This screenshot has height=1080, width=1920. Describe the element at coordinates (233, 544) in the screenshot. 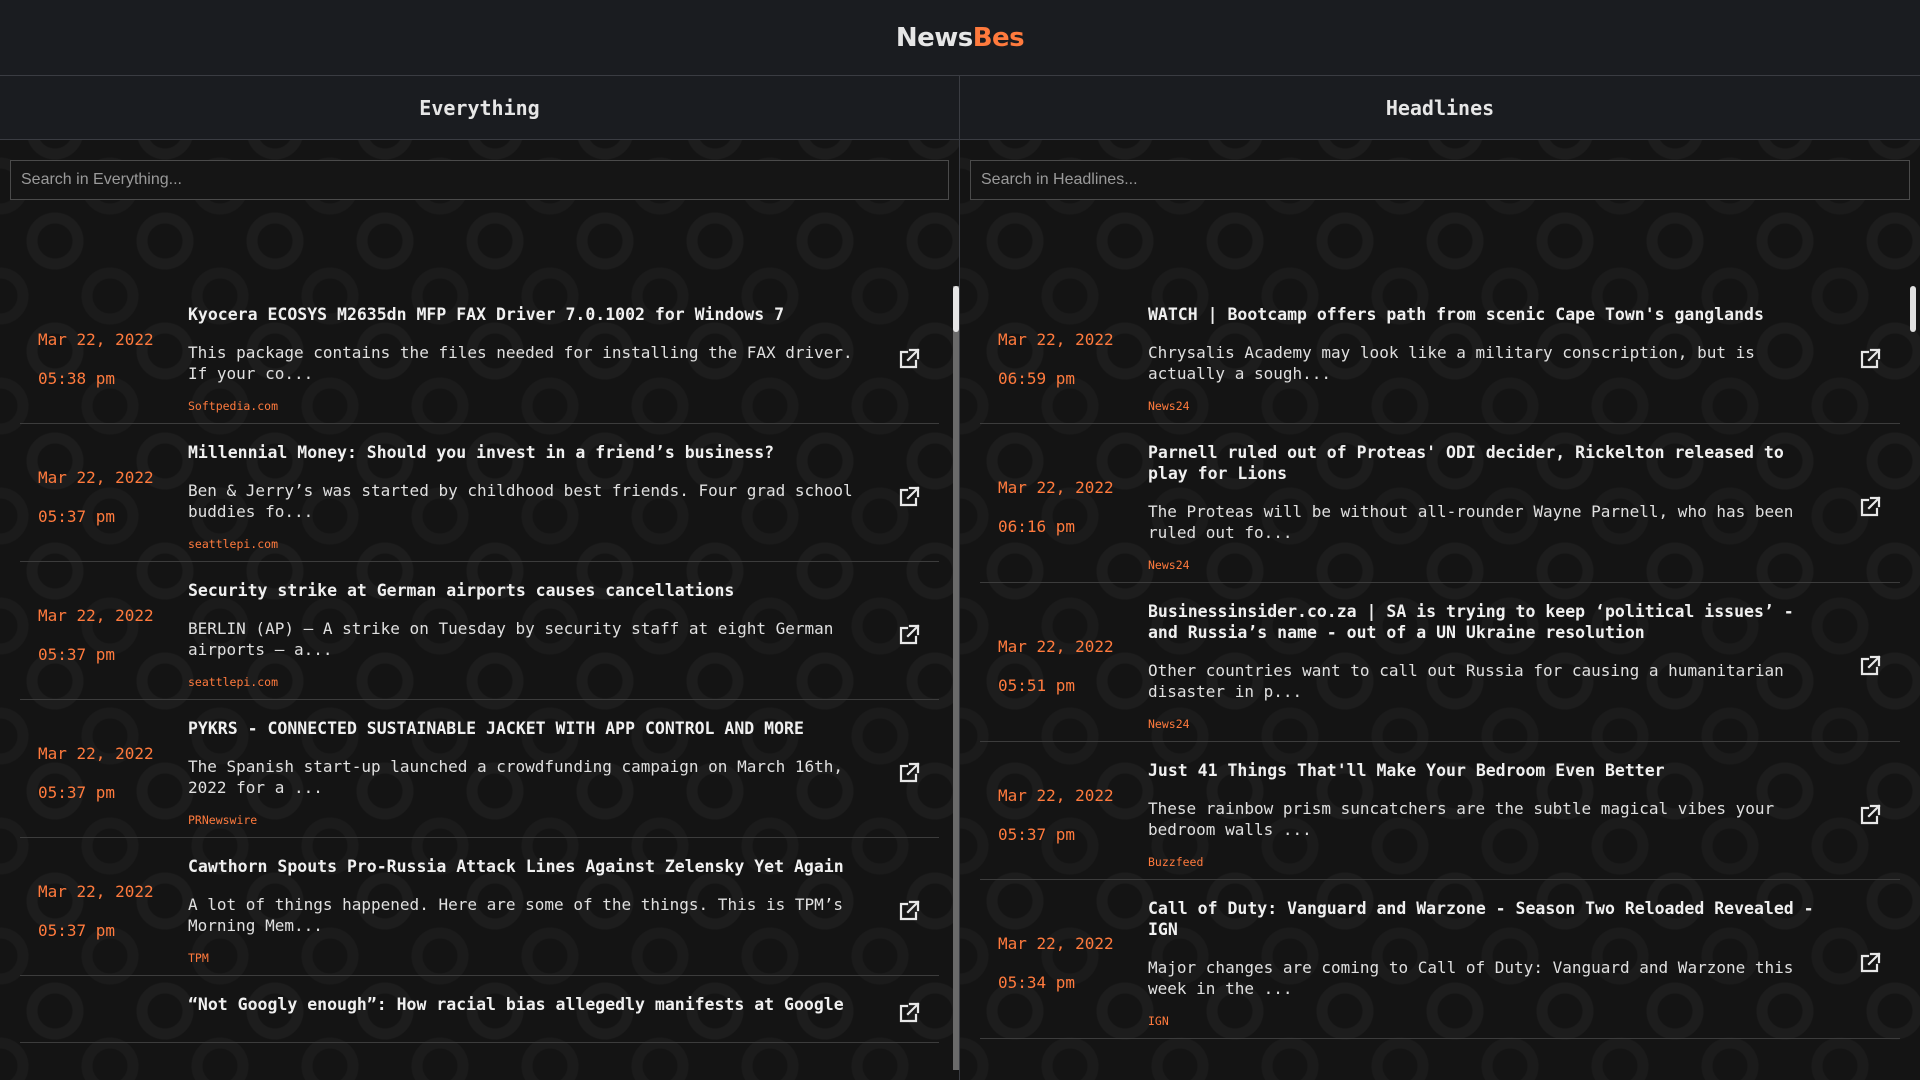

I see `item-source: seattlepi.com` at that location.